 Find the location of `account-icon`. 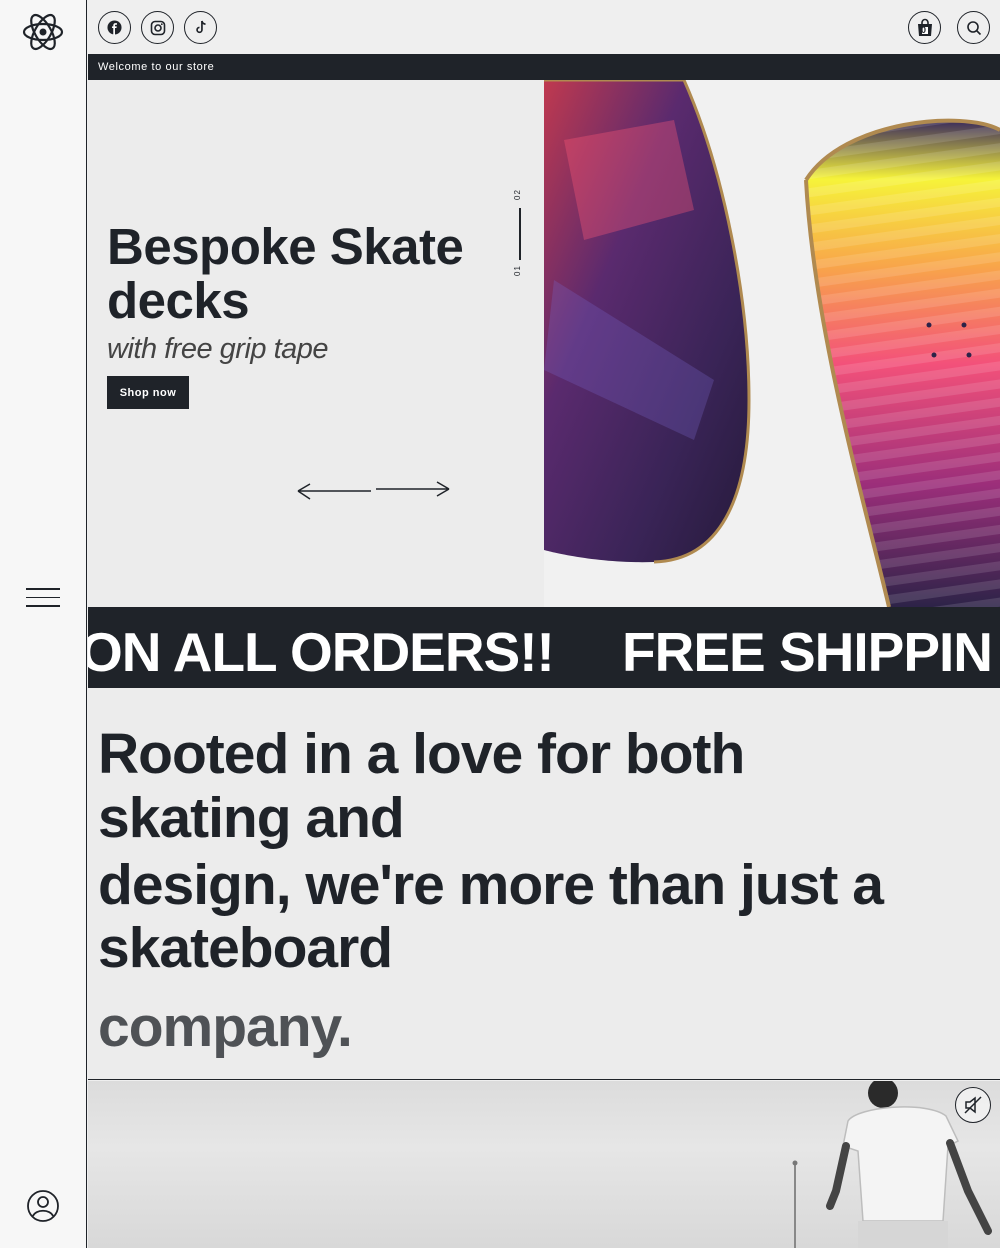

account-icon is located at coordinates (43, 1206).